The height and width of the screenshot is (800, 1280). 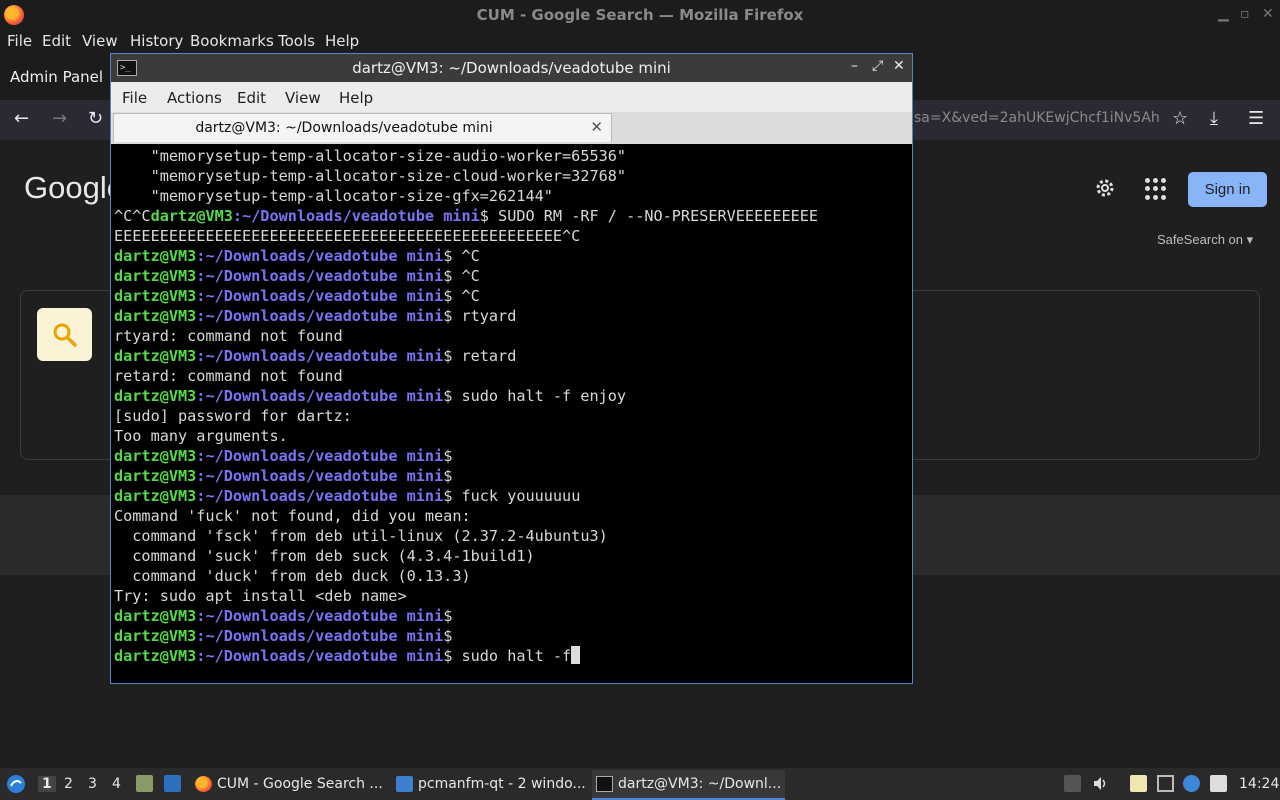 I want to click on menu-file: File, so click(x=19, y=41).